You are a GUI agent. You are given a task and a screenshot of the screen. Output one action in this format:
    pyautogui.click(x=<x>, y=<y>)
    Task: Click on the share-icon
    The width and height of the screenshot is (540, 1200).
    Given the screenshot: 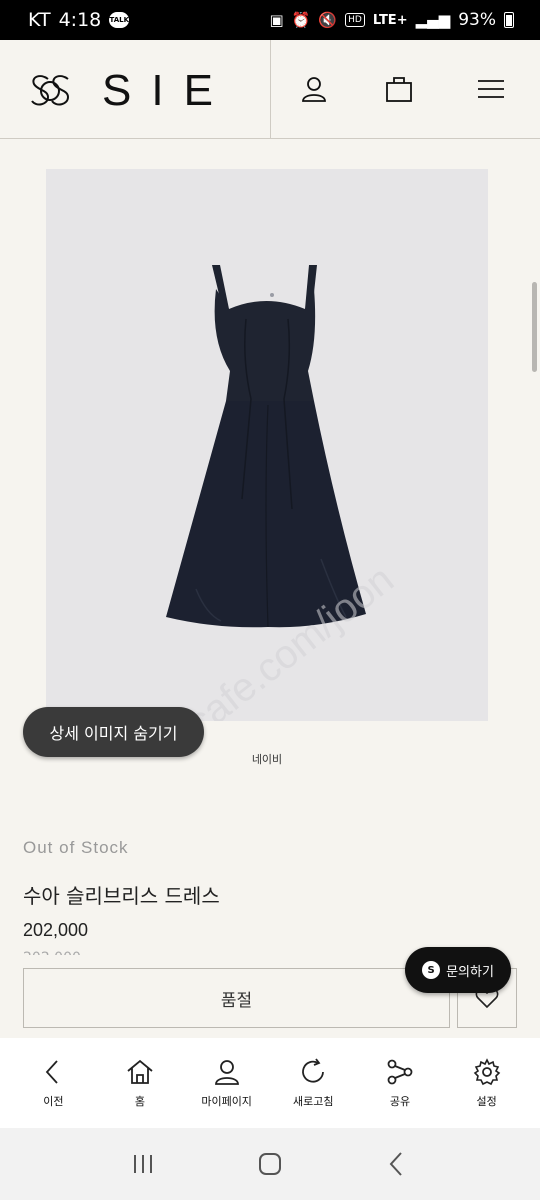 What is the action you would take?
    pyautogui.click(x=400, y=1072)
    